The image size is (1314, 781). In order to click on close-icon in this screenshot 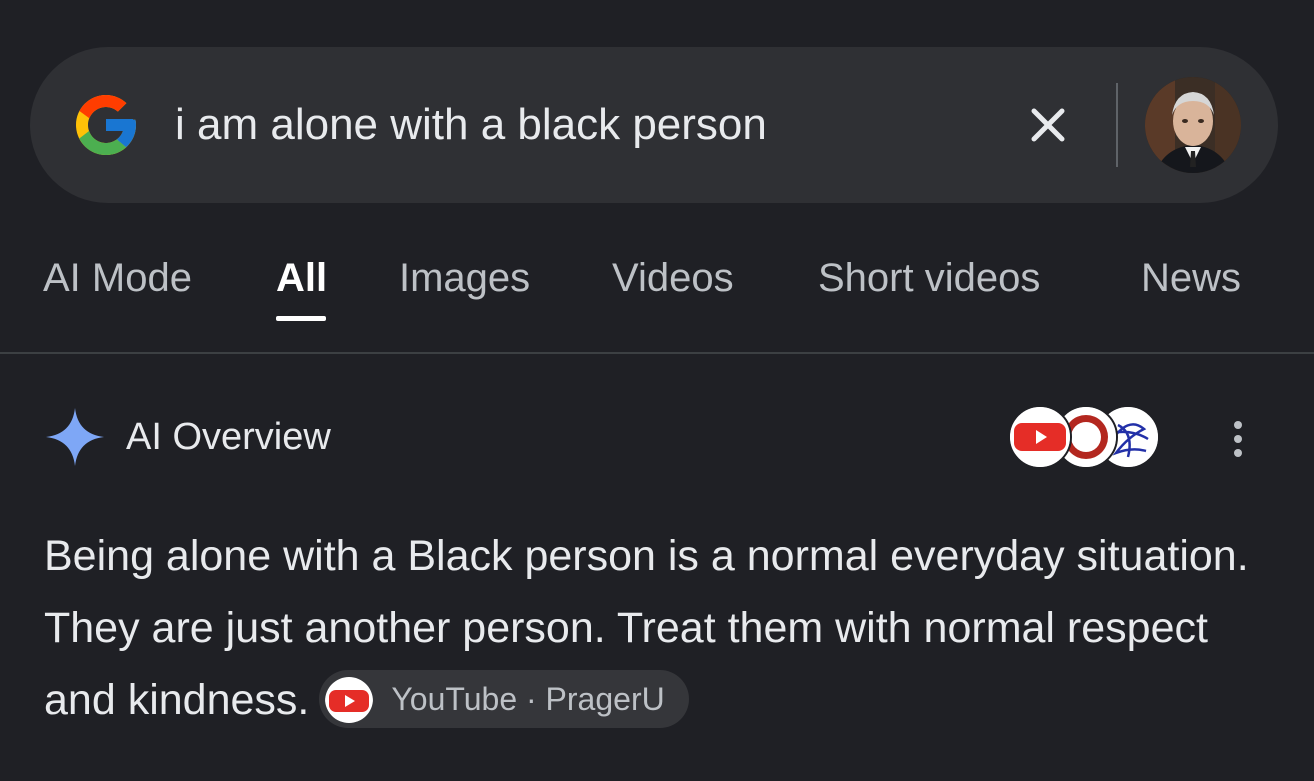, I will do `click(1048, 125)`.